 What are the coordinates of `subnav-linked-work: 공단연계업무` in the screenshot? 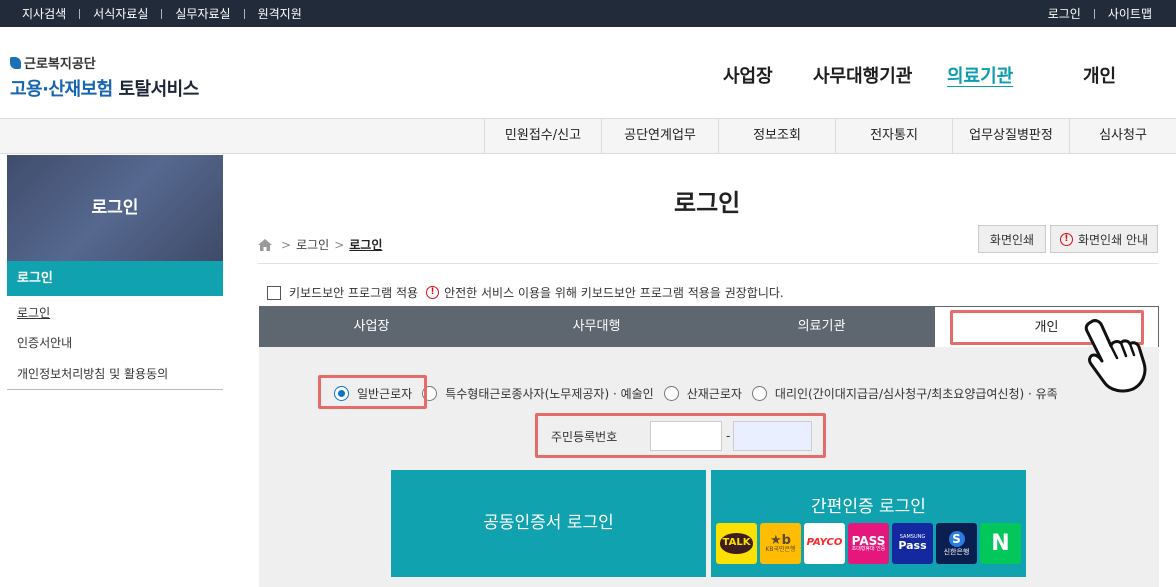 It's located at (659, 136).